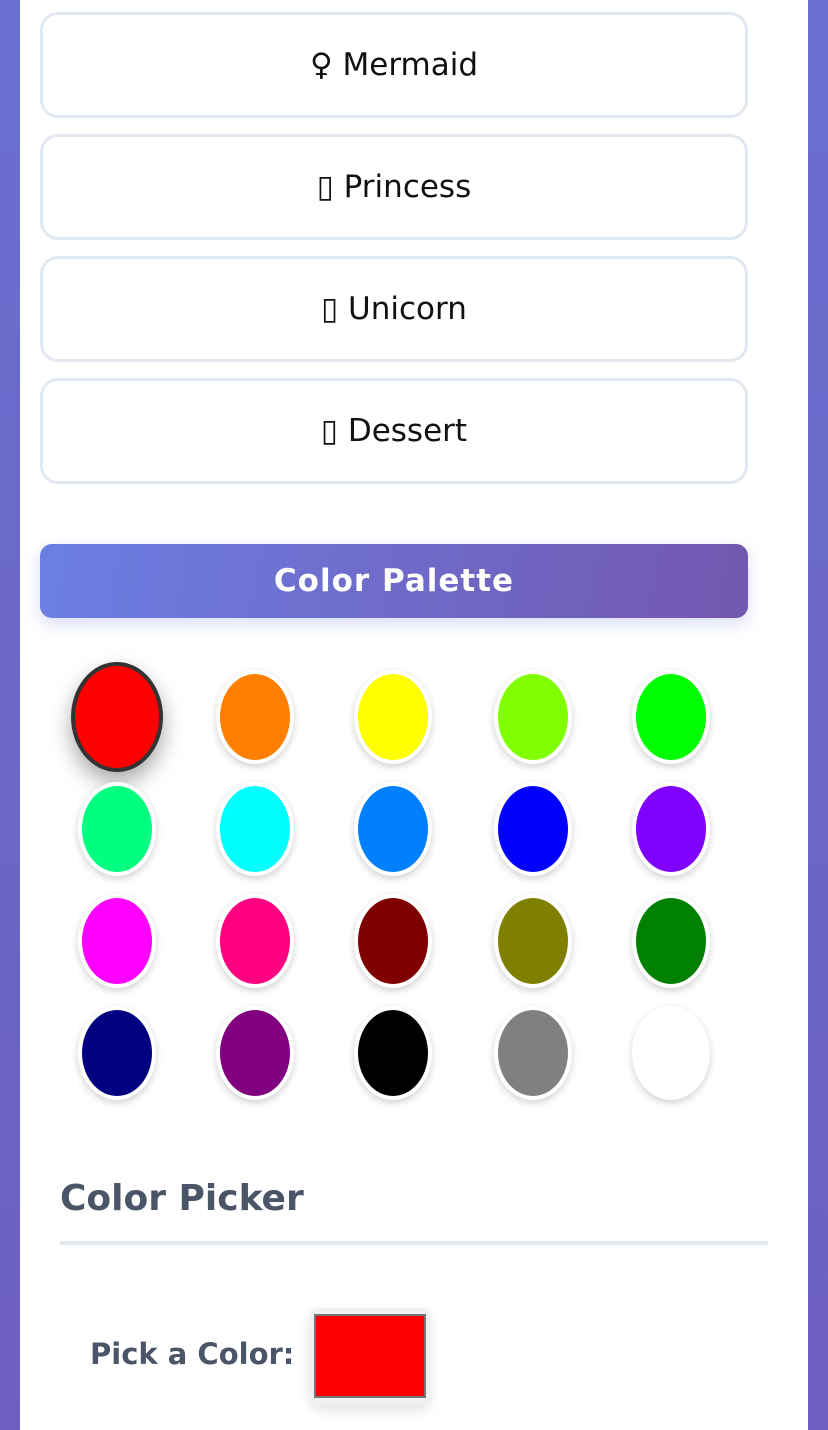 This screenshot has height=1430, width=828. I want to click on divider, so click(414, 1243).